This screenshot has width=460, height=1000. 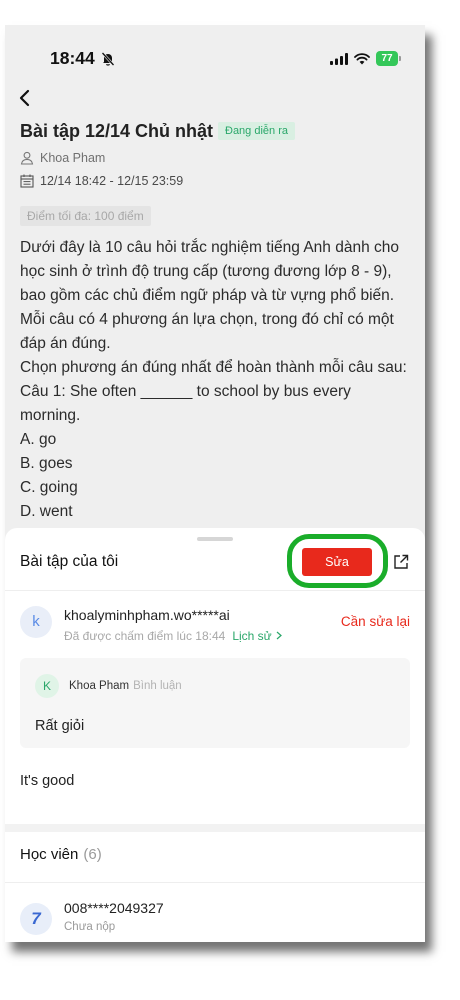 I want to click on students-label: Học viên, so click(x=49, y=854).